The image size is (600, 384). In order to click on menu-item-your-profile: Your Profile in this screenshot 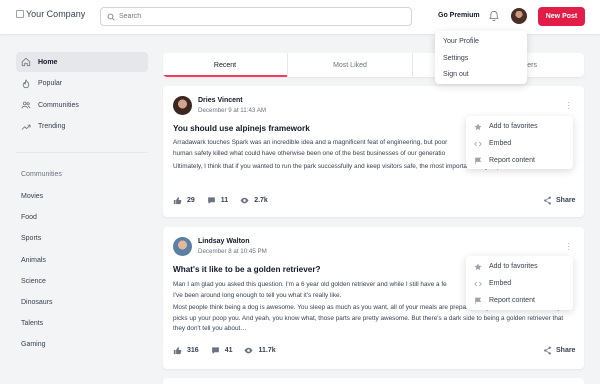, I will do `click(481, 42)`.